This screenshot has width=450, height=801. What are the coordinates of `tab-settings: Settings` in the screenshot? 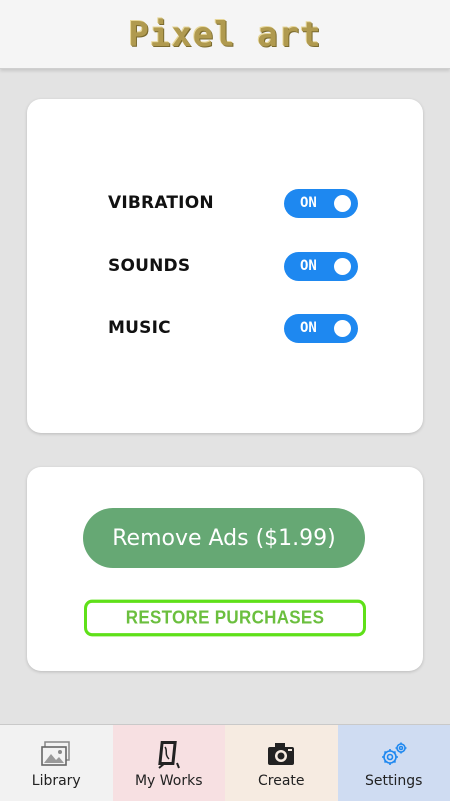 It's located at (394, 763).